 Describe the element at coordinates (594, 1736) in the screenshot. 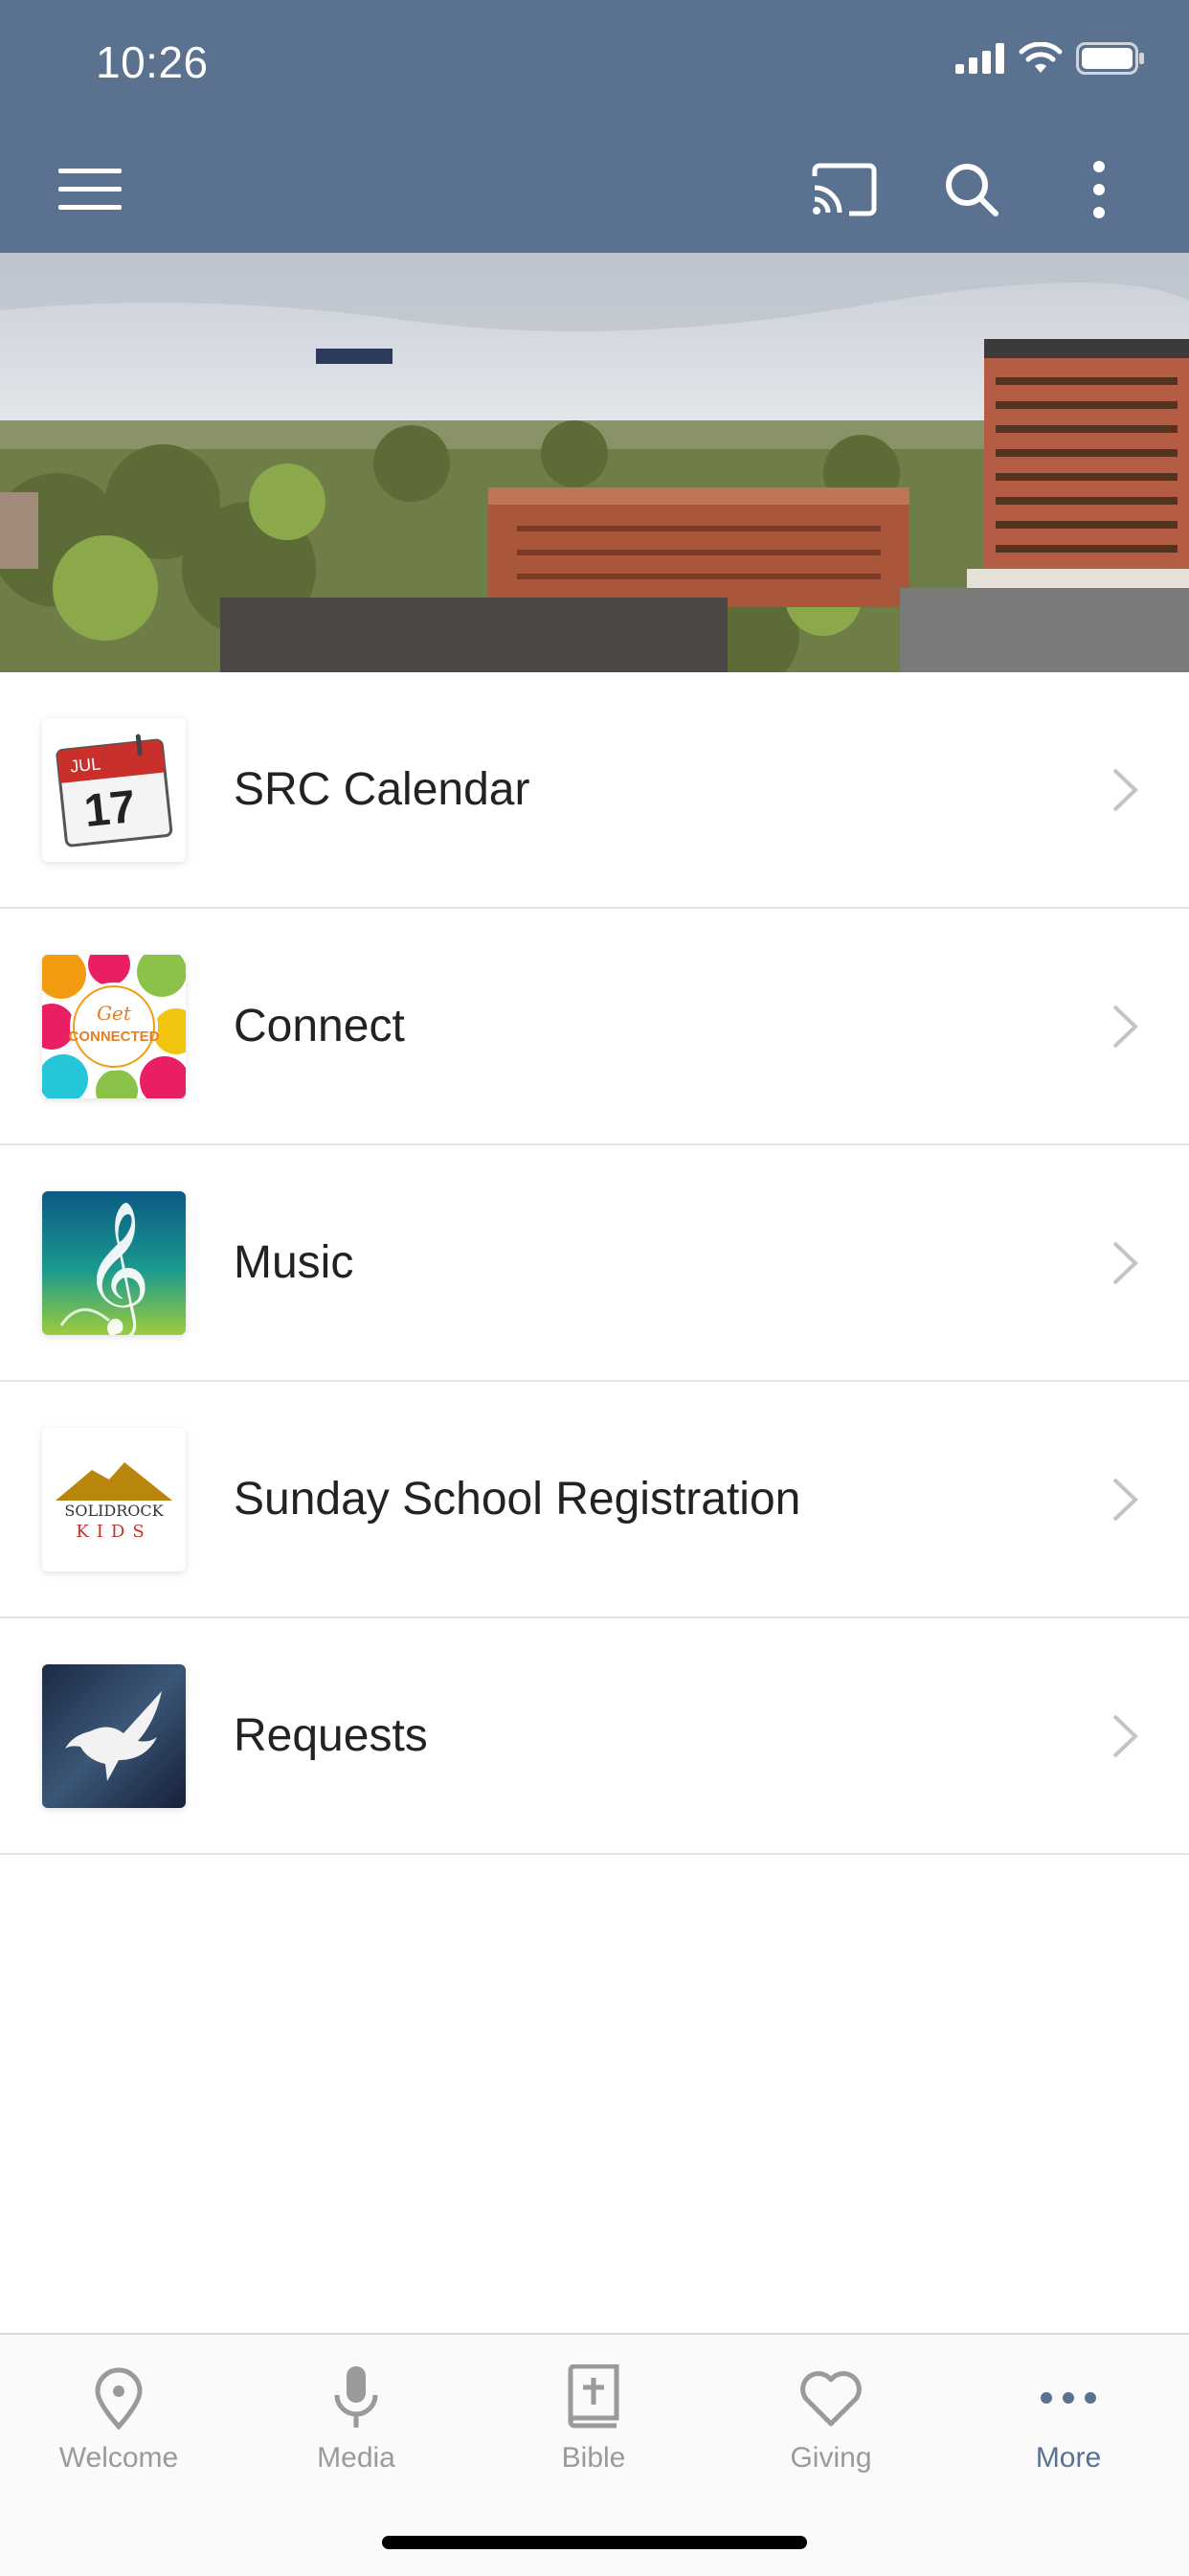

I see `list-item-requests: Requests` at that location.